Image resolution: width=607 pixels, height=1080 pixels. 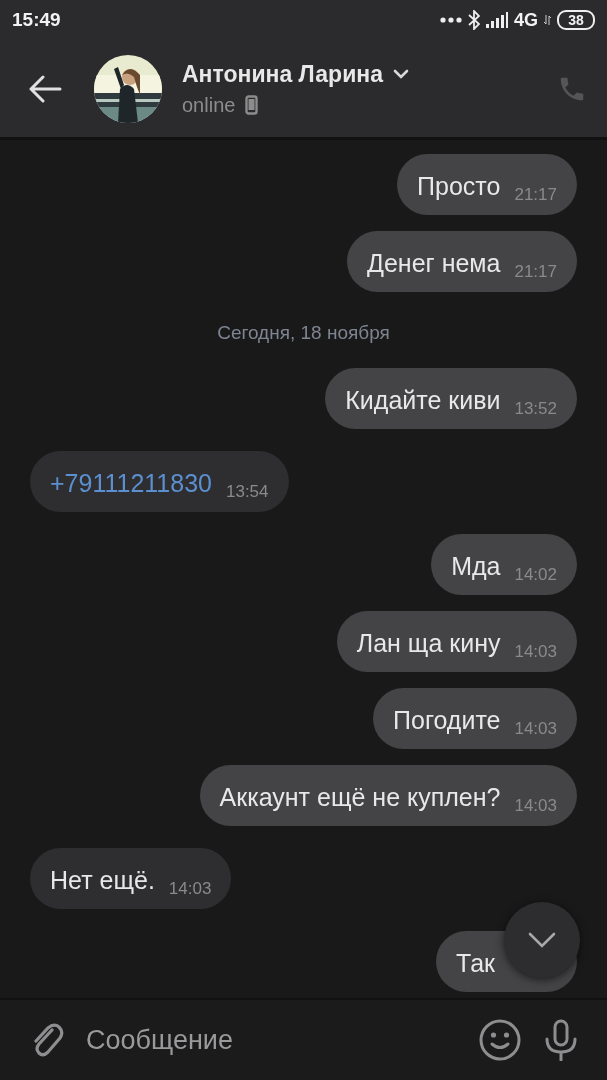 What do you see at coordinates (476, 566) in the screenshot?
I see `message-text: Мда` at bounding box center [476, 566].